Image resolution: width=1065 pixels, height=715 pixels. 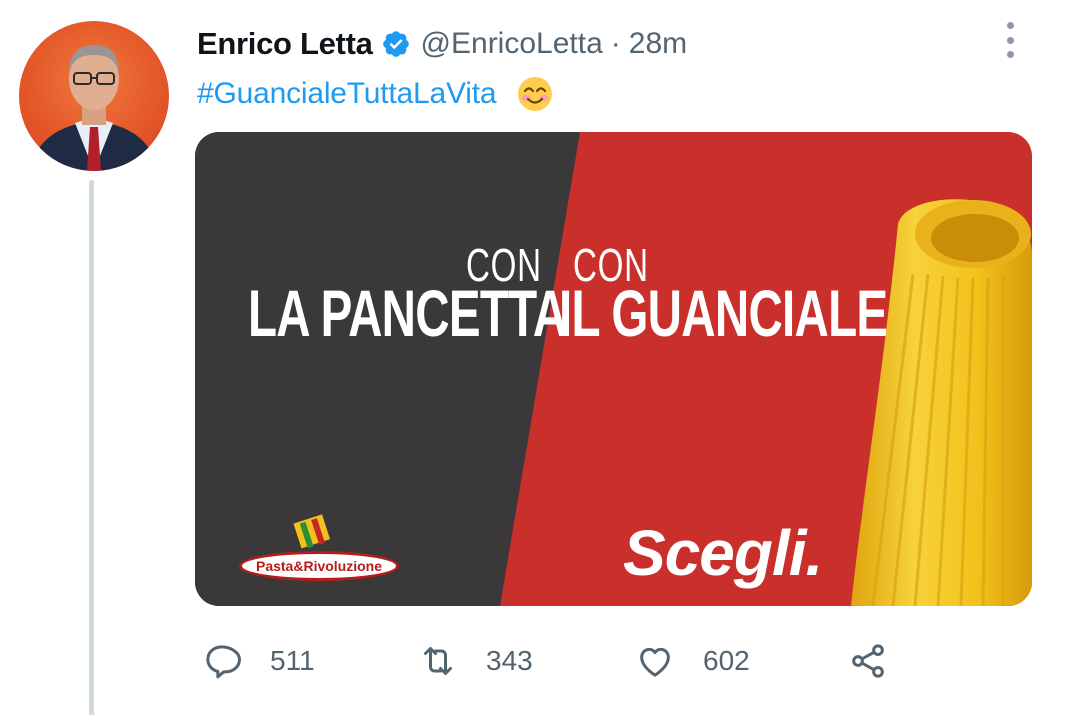 I want to click on tweet-text: #GuancialeTuttaLaVita, so click(x=375, y=94).